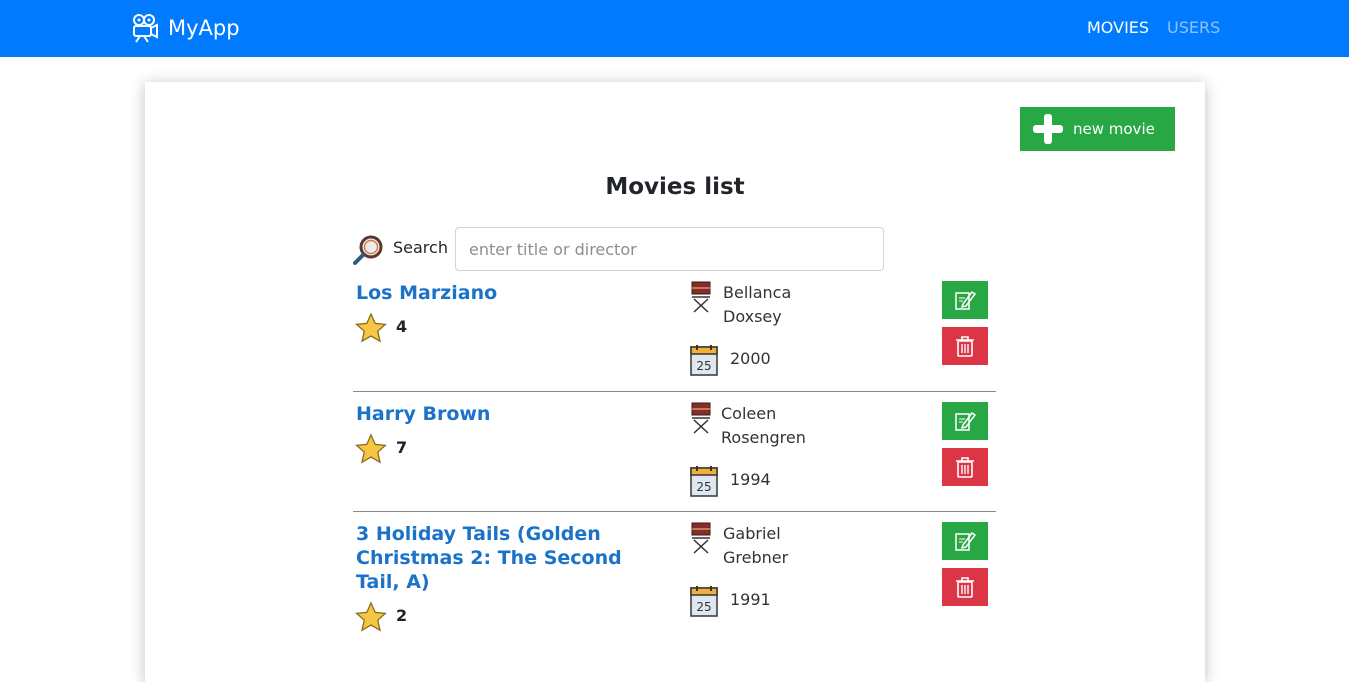 Image resolution: width=1349 pixels, height=682 pixels. I want to click on director-name: Coleen Rosengren, so click(763, 425).